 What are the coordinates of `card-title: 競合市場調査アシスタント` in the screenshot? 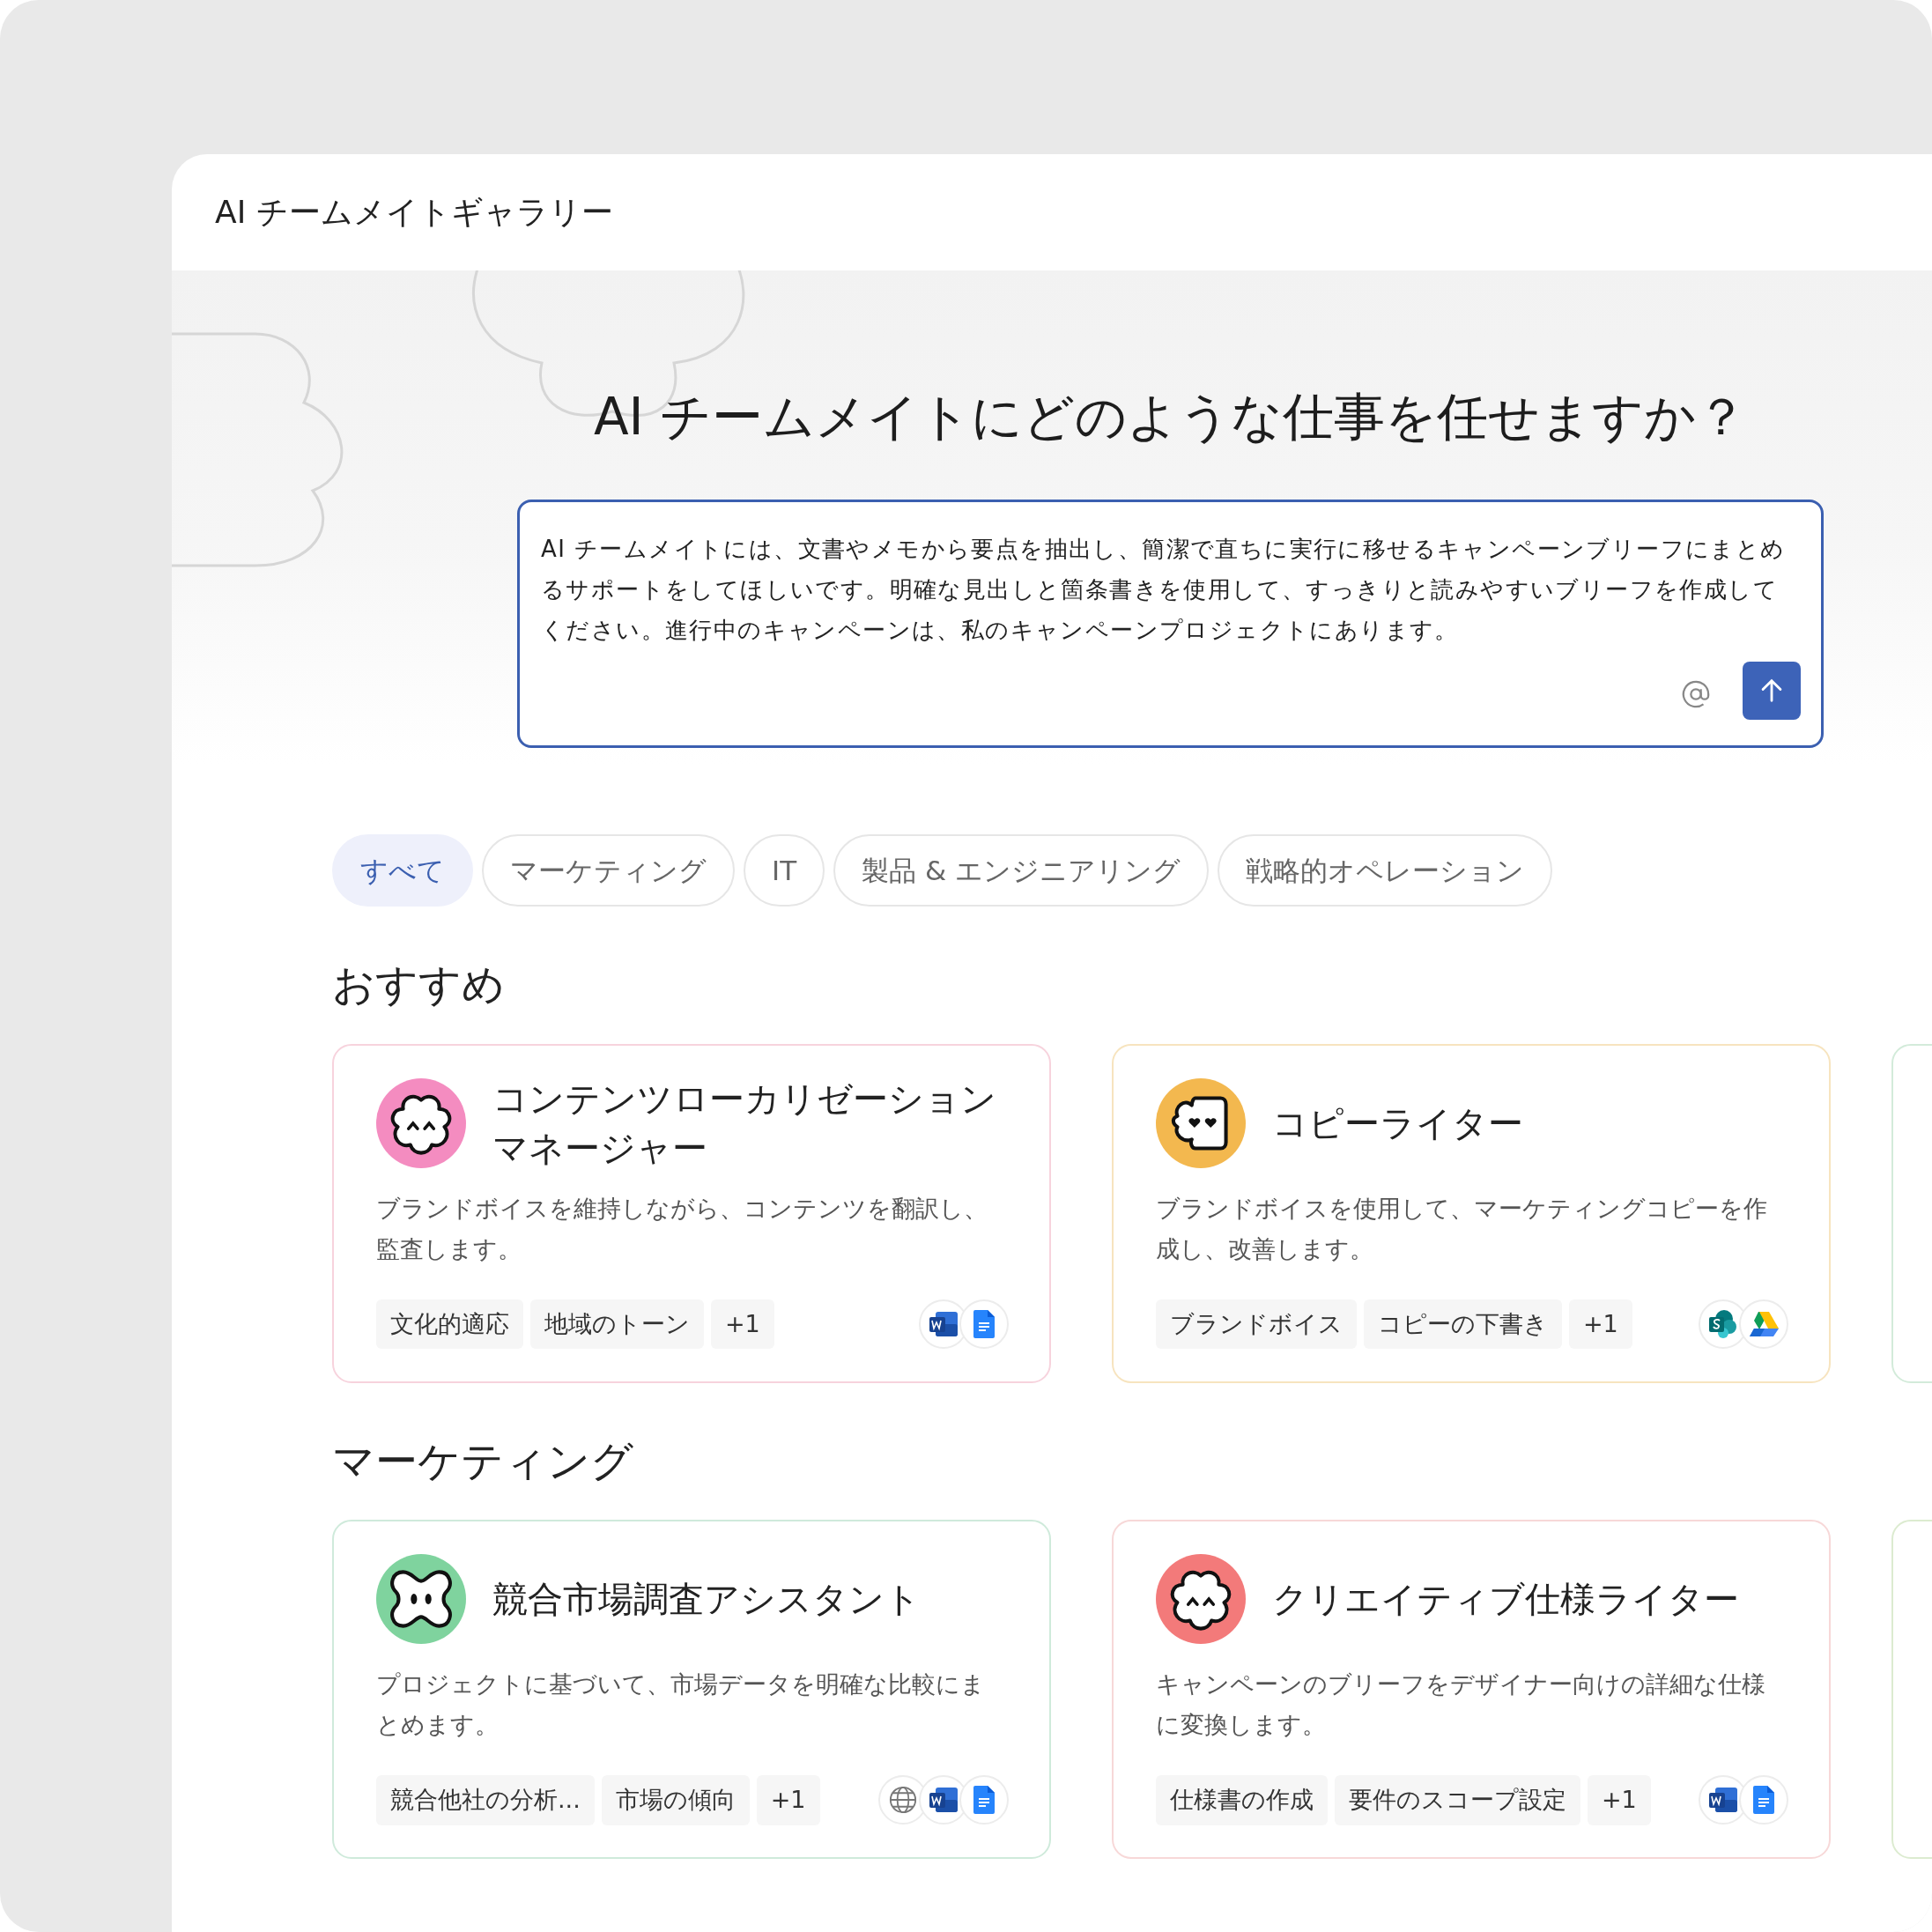 It's located at (706, 1600).